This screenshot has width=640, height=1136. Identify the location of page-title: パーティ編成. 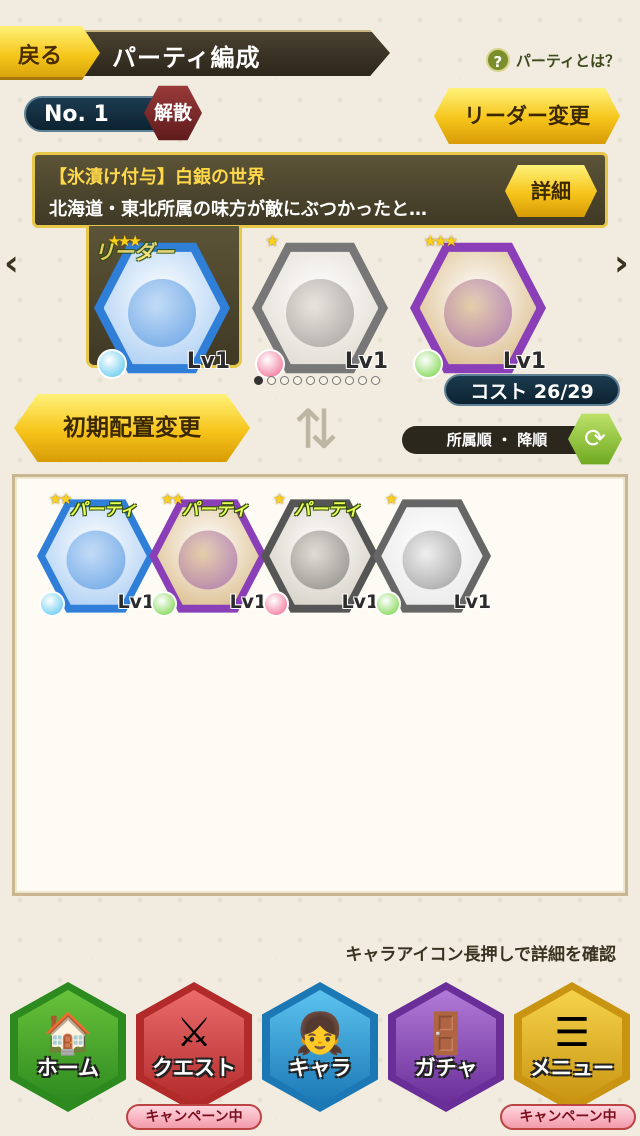
(186, 58).